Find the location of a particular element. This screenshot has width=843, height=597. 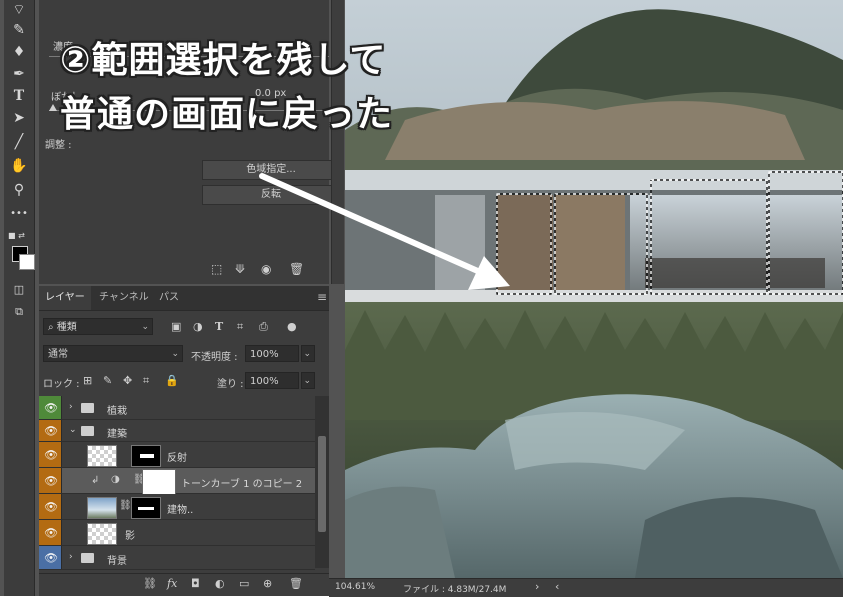

filter-shape-icon: ⌗ is located at coordinates (240, 327).